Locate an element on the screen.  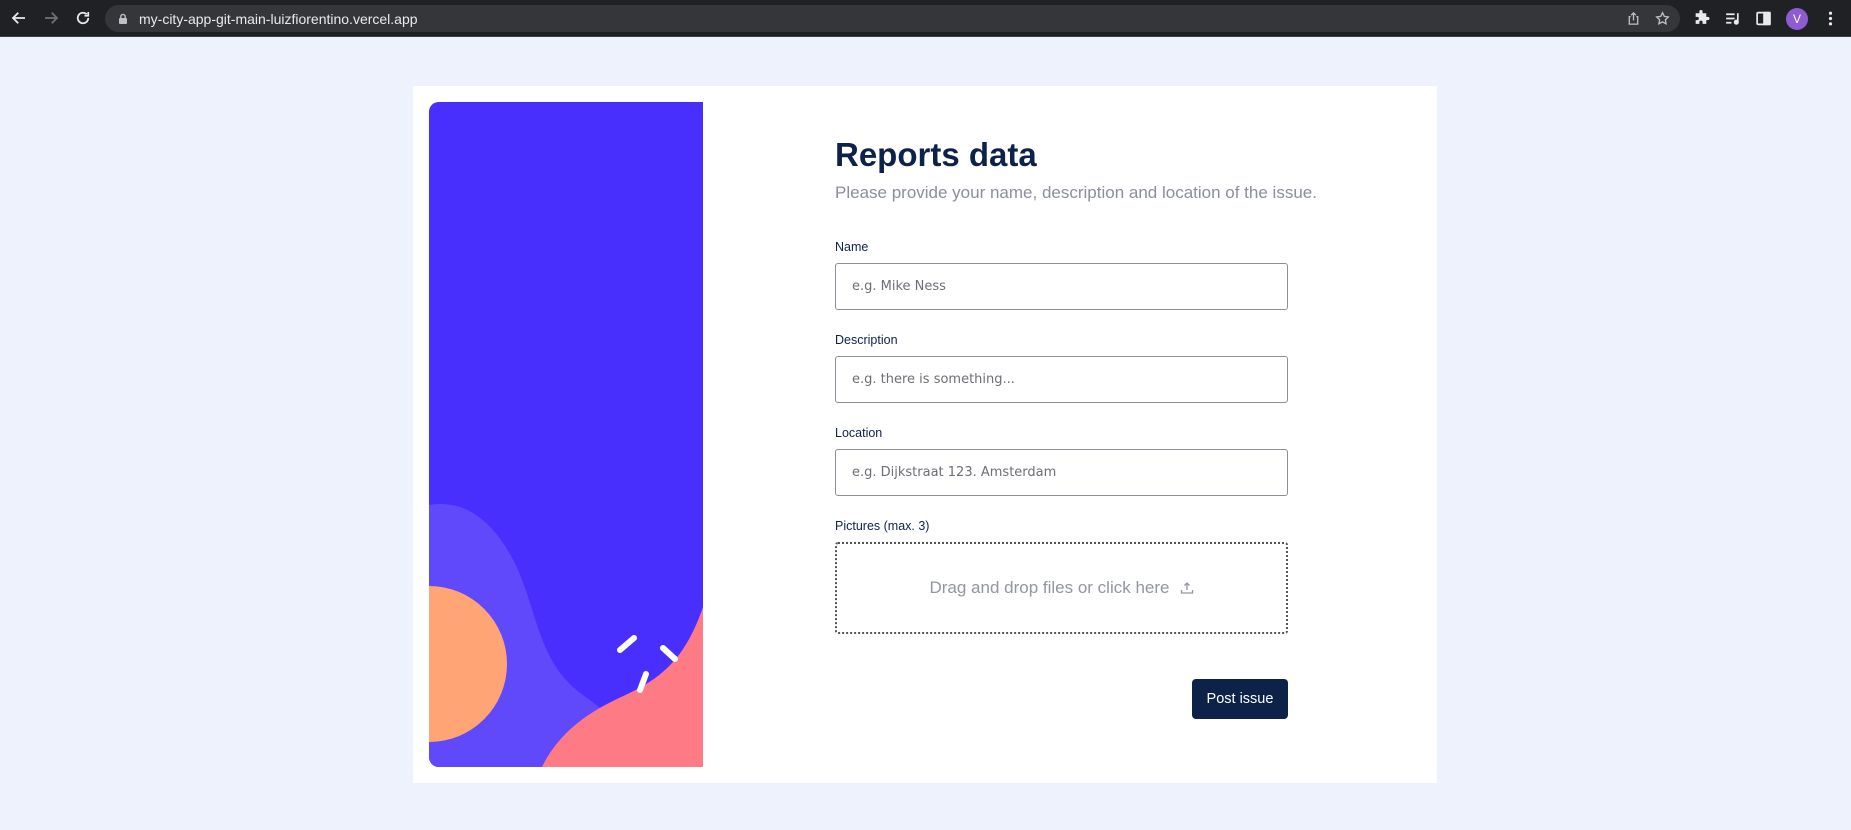
name-label: Name is located at coordinates (852, 247).